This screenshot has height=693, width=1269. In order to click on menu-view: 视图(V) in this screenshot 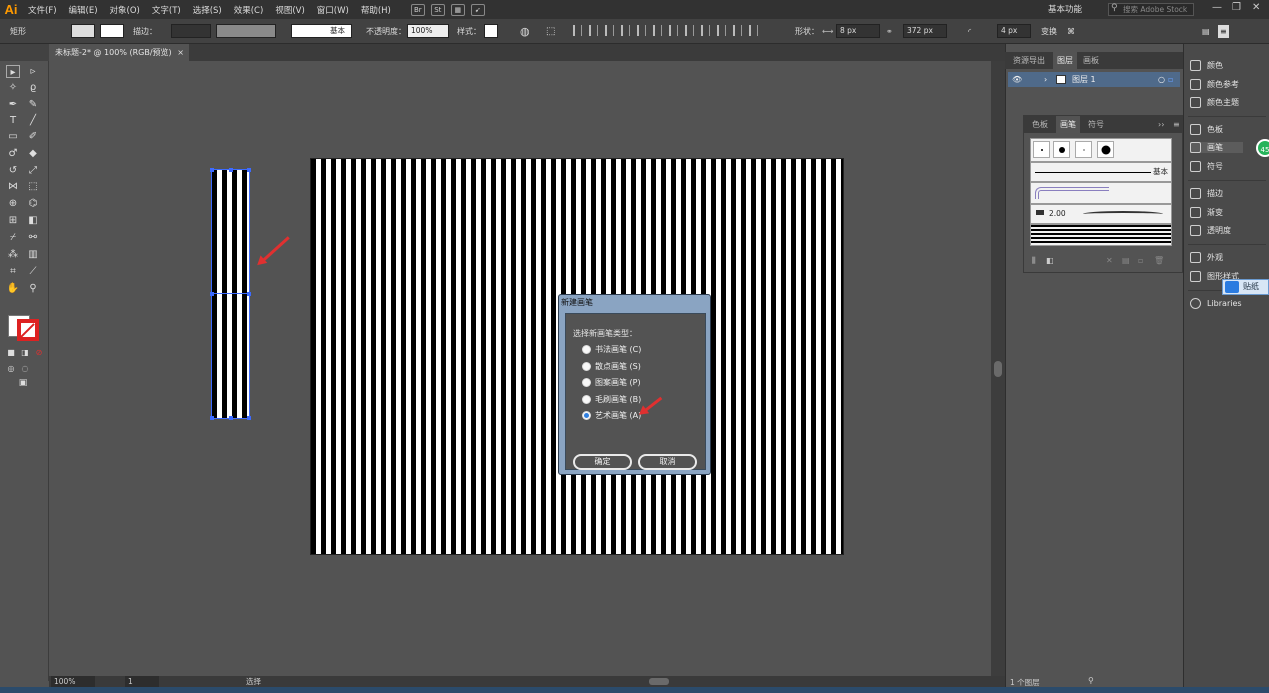, I will do `click(289, 10)`.